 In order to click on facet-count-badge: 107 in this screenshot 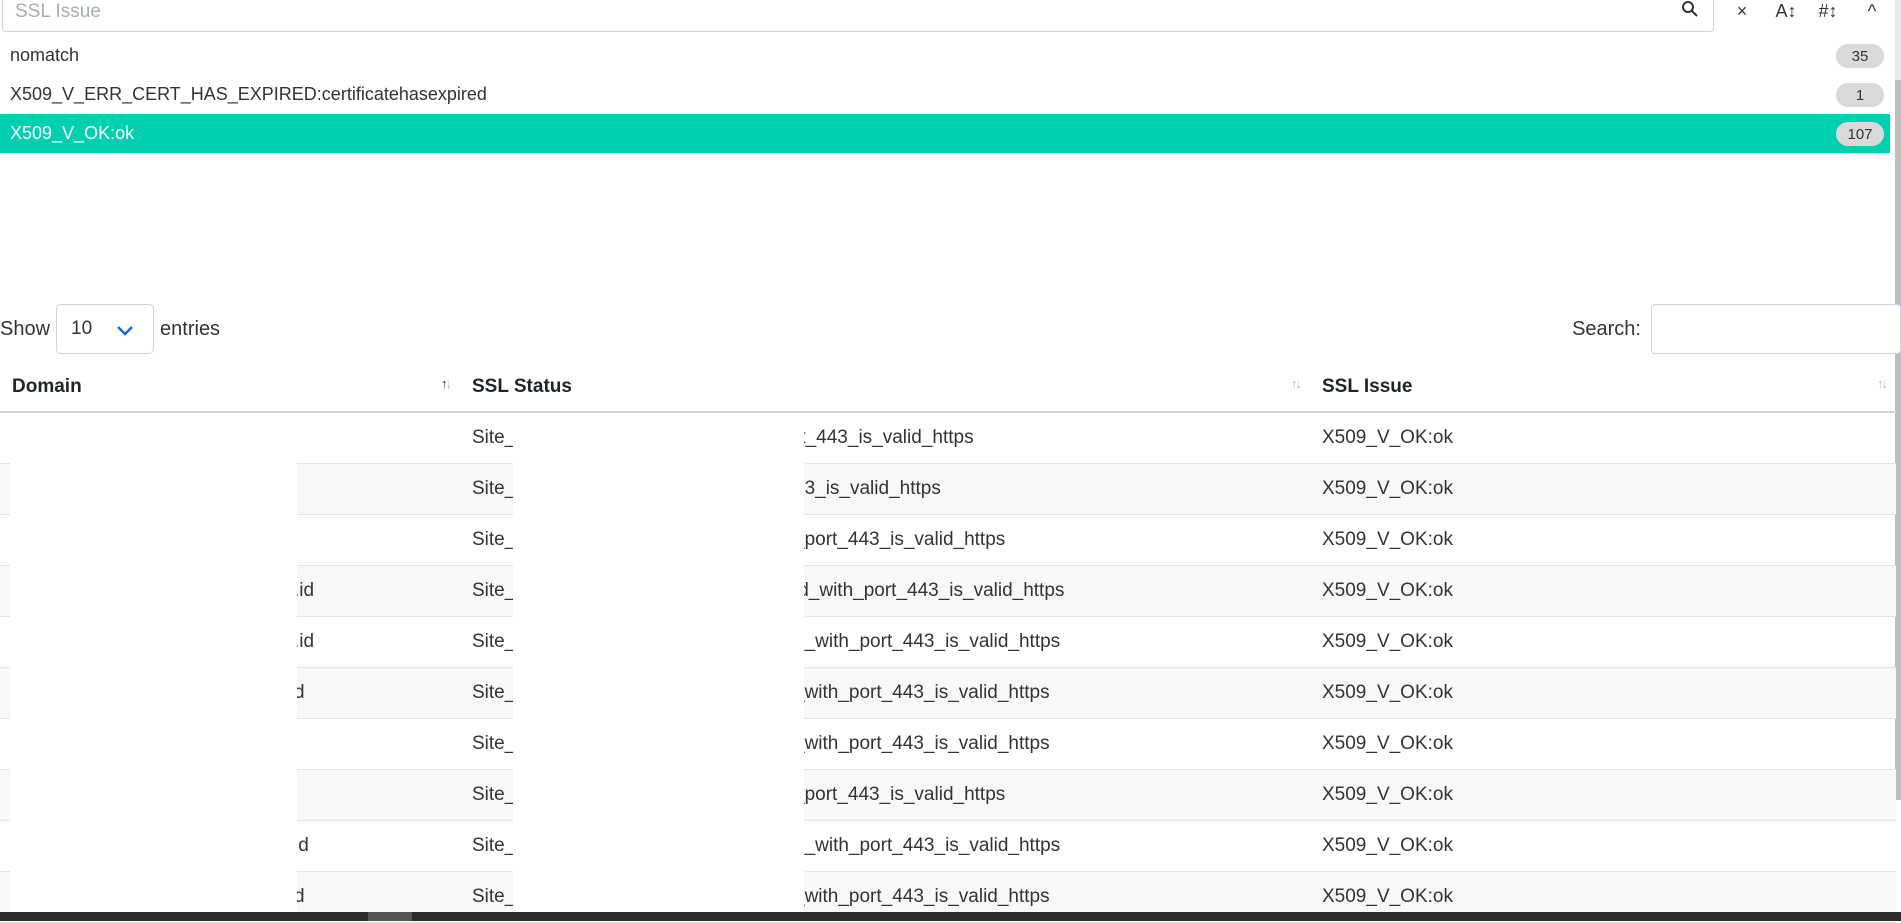, I will do `click(1860, 134)`.